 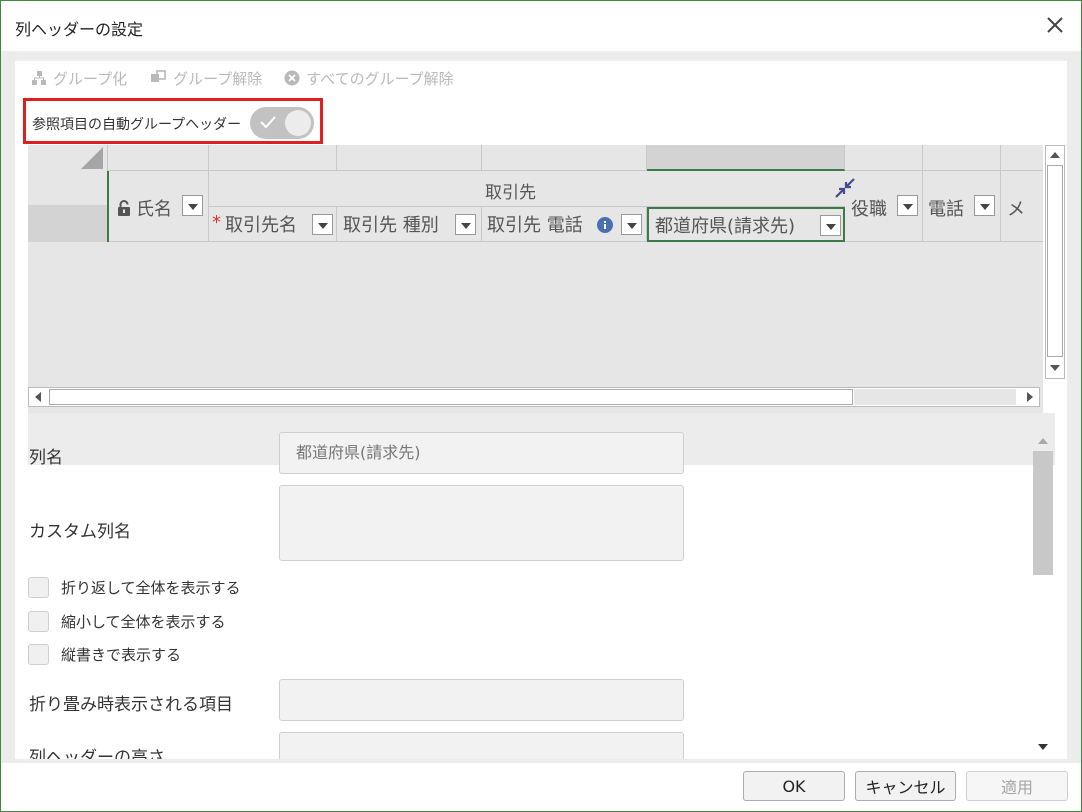 What do you see at coordinates (39, 78) in the screenshot?
I see `group-icon` at bounding box center [39, 78].